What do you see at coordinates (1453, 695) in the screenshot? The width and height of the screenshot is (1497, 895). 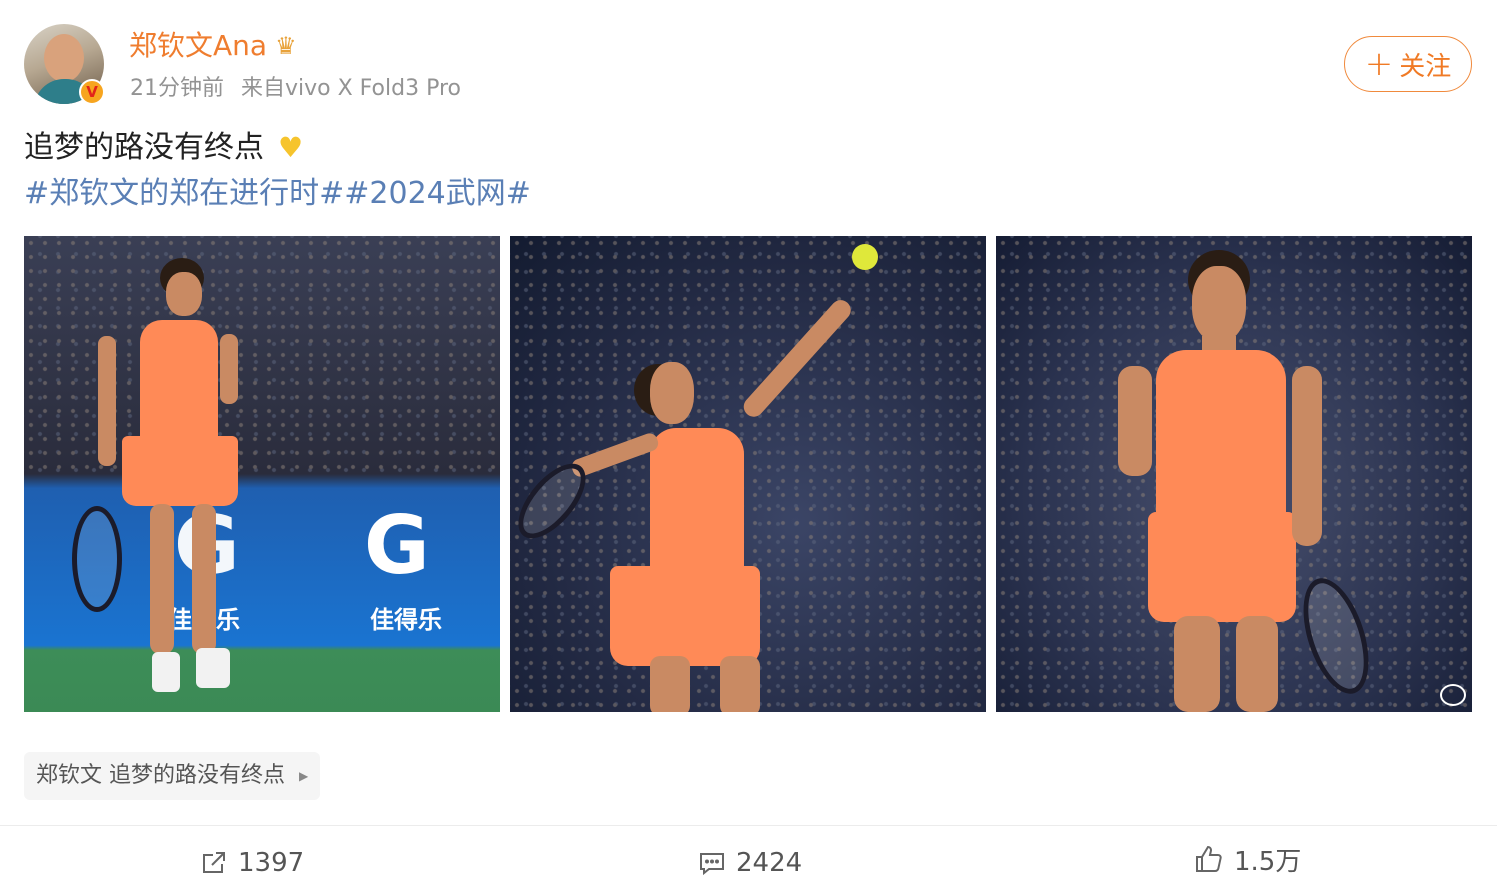 I see `weibo-watermark-icon` at bounding box center [1453, 695].